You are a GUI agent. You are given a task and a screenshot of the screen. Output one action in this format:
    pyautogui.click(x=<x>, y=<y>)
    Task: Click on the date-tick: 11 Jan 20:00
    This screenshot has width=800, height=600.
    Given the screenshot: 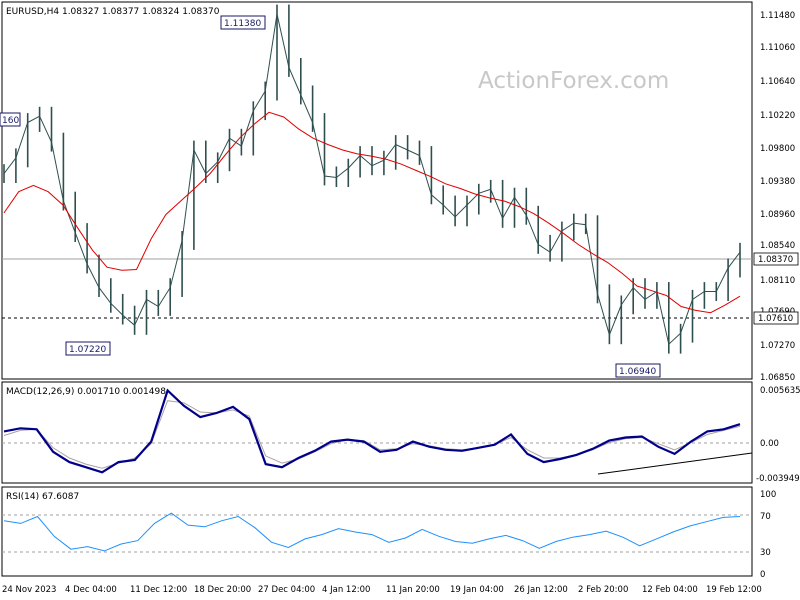 What is the action you would take?
    pyautogui.click(x=413, y=590)
    